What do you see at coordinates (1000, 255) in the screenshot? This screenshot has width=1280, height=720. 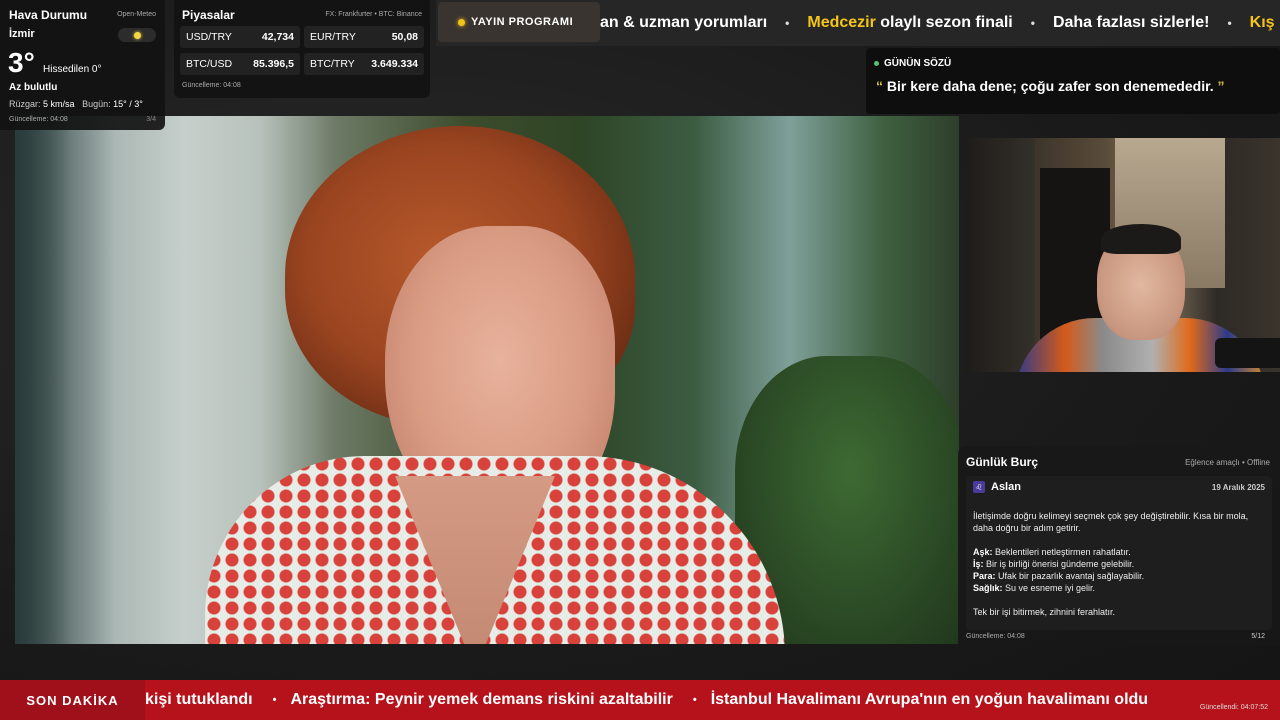 I see `webcam-background` at bounding box center [1000, 255].